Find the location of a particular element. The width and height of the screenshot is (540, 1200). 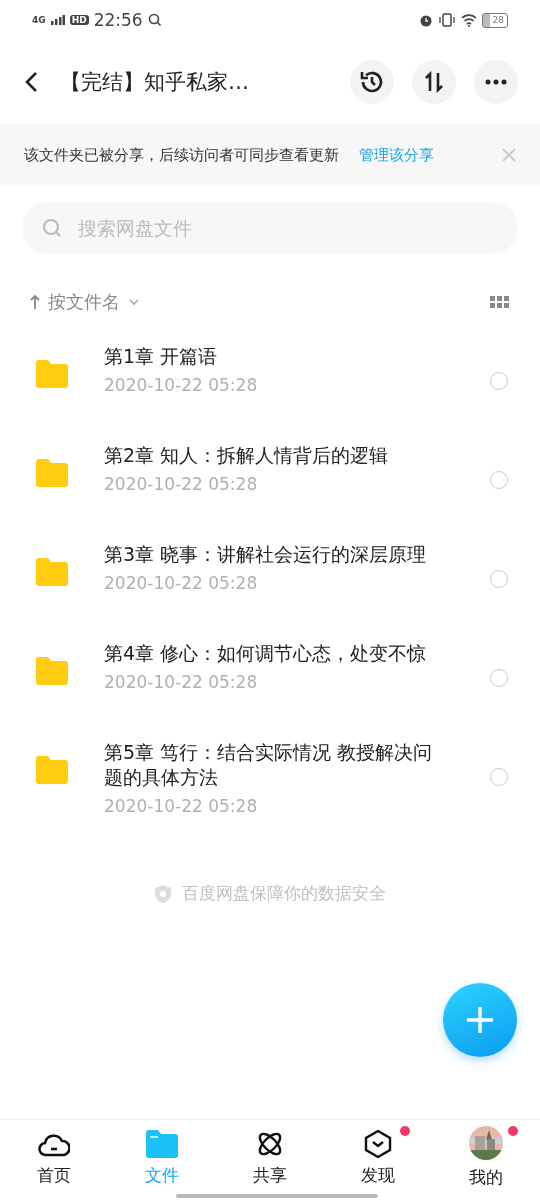

wifi-icon is located at coordinates (468, 20).